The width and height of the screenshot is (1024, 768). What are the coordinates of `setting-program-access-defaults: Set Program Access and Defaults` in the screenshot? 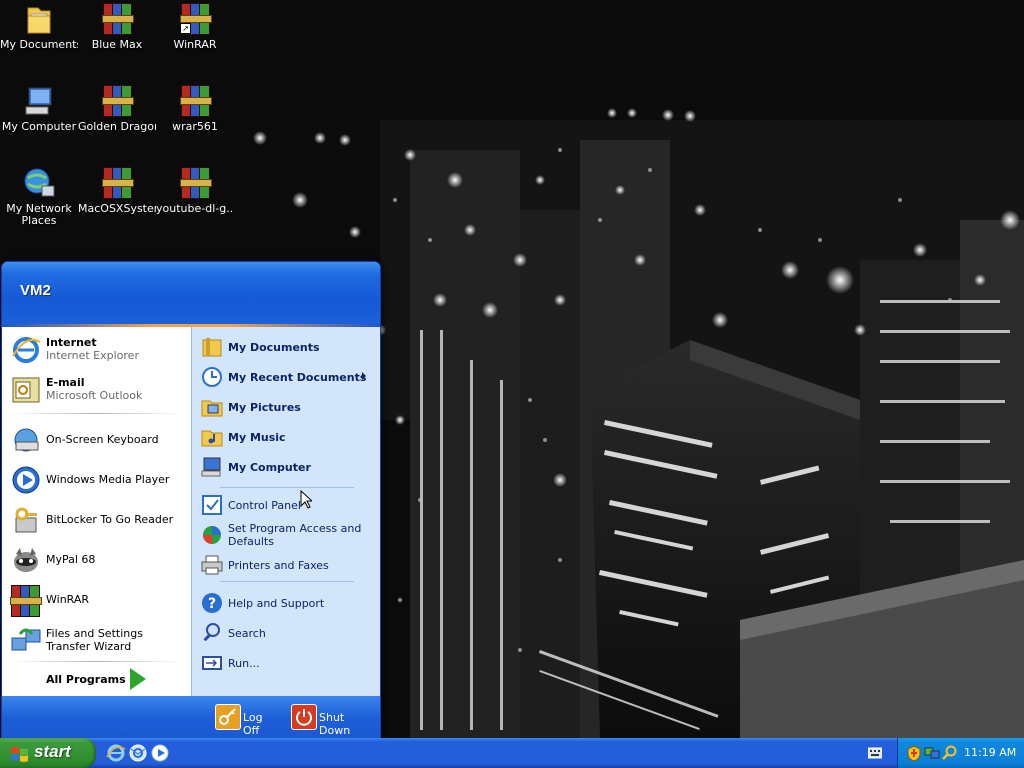 It's located at (286, 535).